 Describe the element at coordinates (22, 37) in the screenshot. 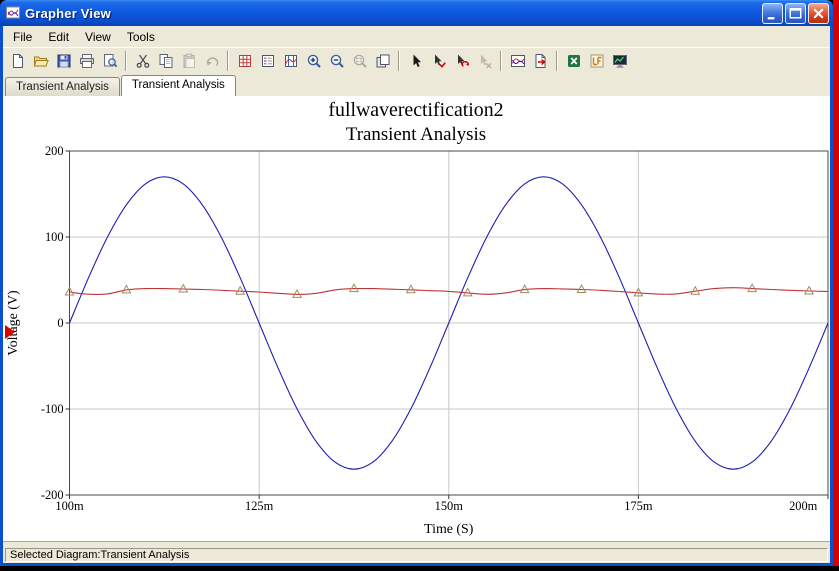

I see `menu-file: File` at that location.